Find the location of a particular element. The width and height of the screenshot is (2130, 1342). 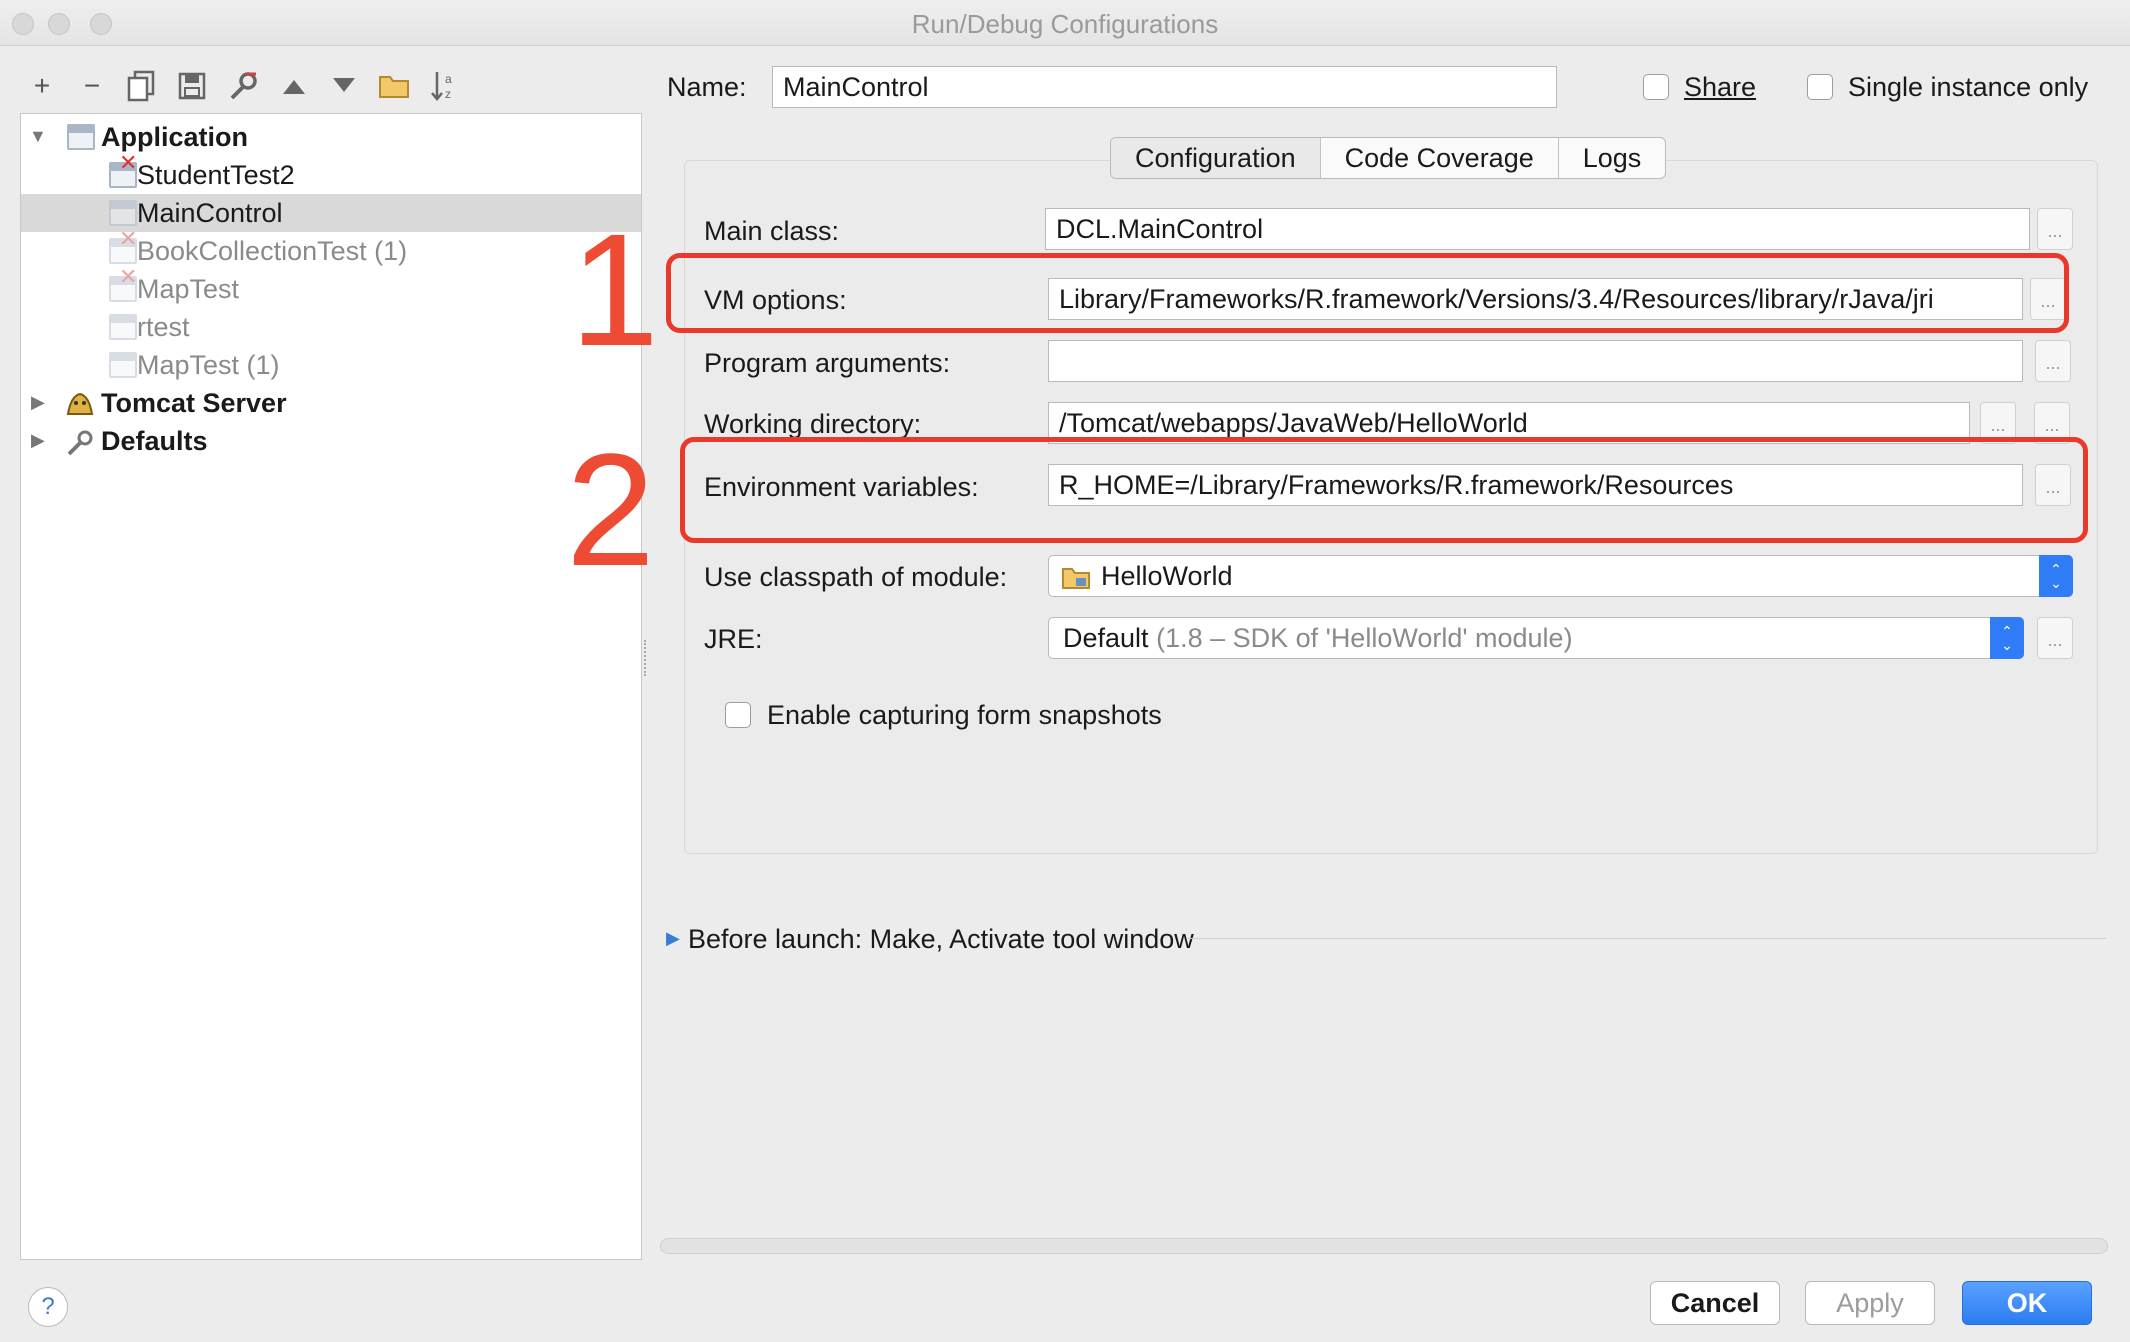

tree-label-maptest: MapTest is located at coordinates (188, 289).